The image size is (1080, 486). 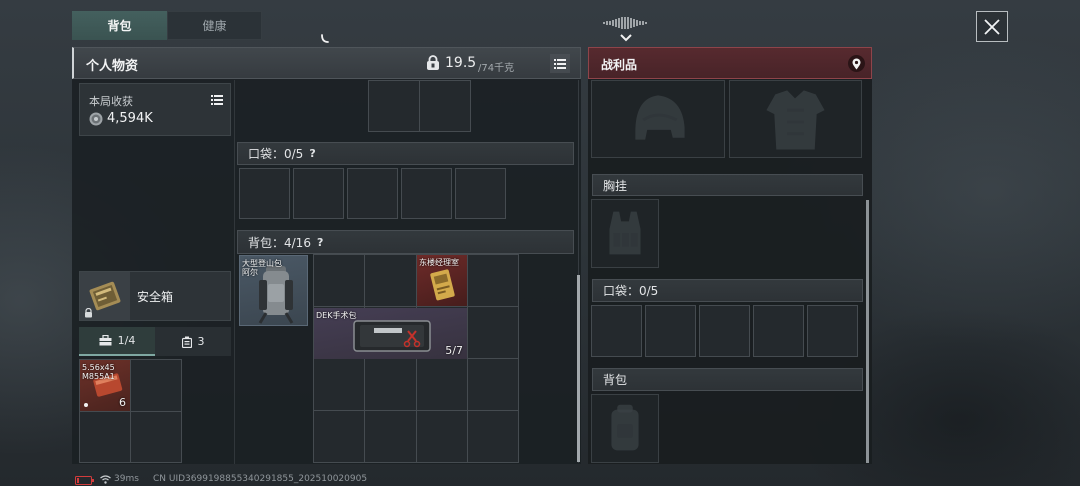 What do you see at coordinates (105, 479) in the screenshot?
I see `wifi-icon` at bounding box center [105, 479].